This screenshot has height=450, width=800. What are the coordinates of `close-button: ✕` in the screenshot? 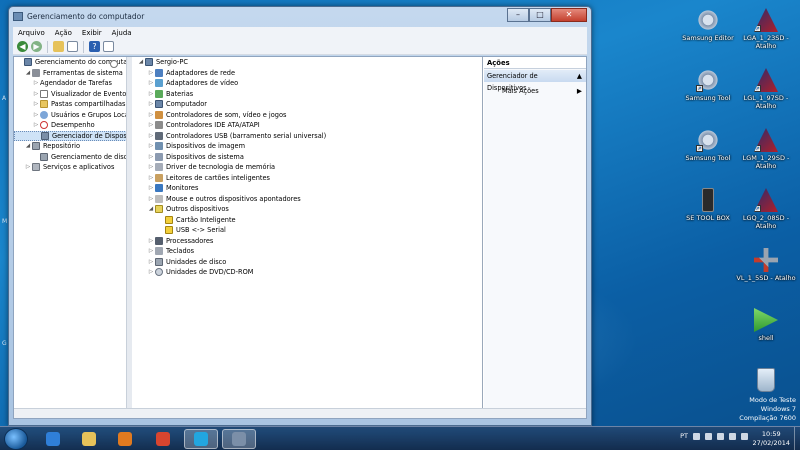 It's located at (569, 15).